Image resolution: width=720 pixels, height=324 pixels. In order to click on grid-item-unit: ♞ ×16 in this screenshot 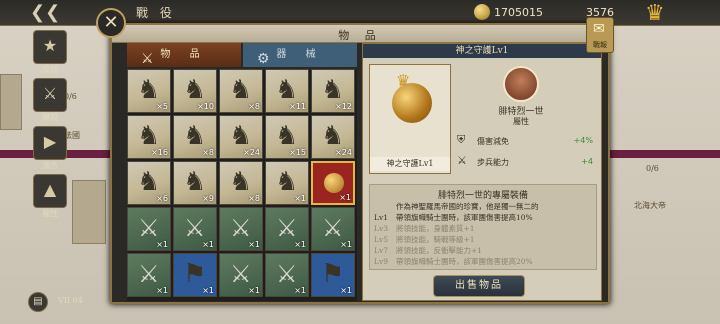, I will do `click(149, 137)`.